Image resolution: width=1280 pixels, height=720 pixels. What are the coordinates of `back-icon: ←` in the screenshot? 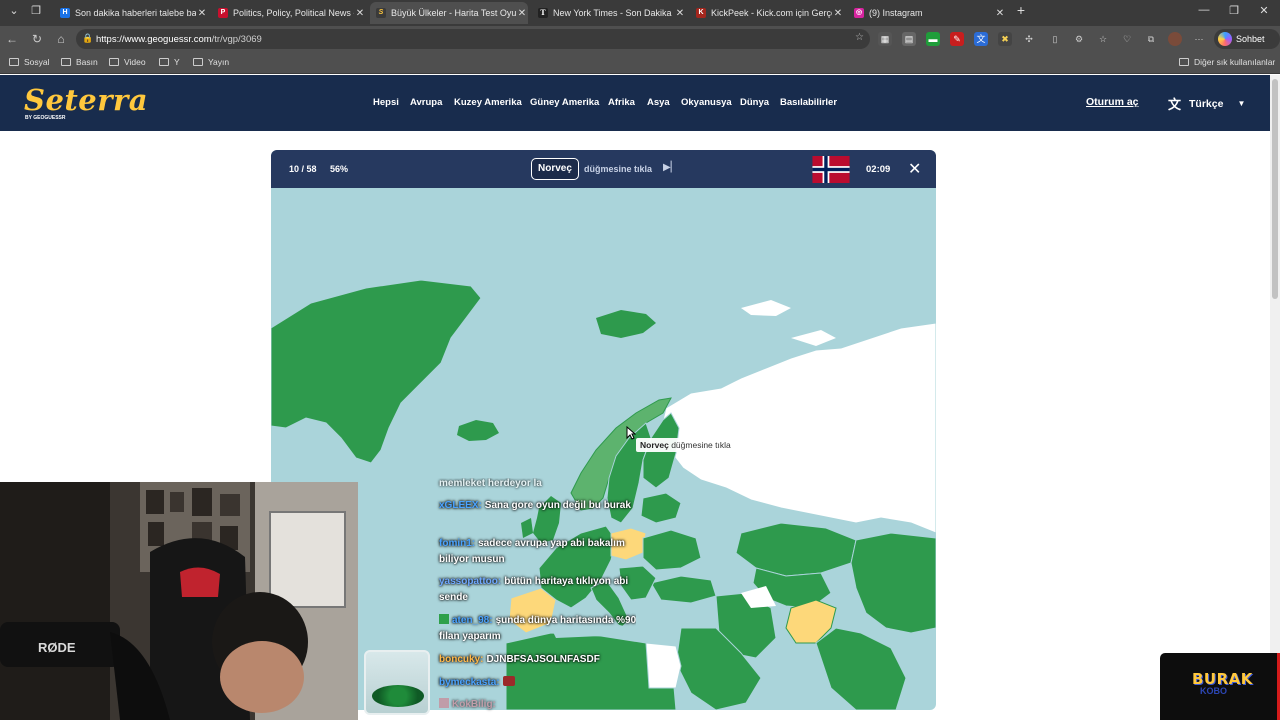 It's located at (12, 39).